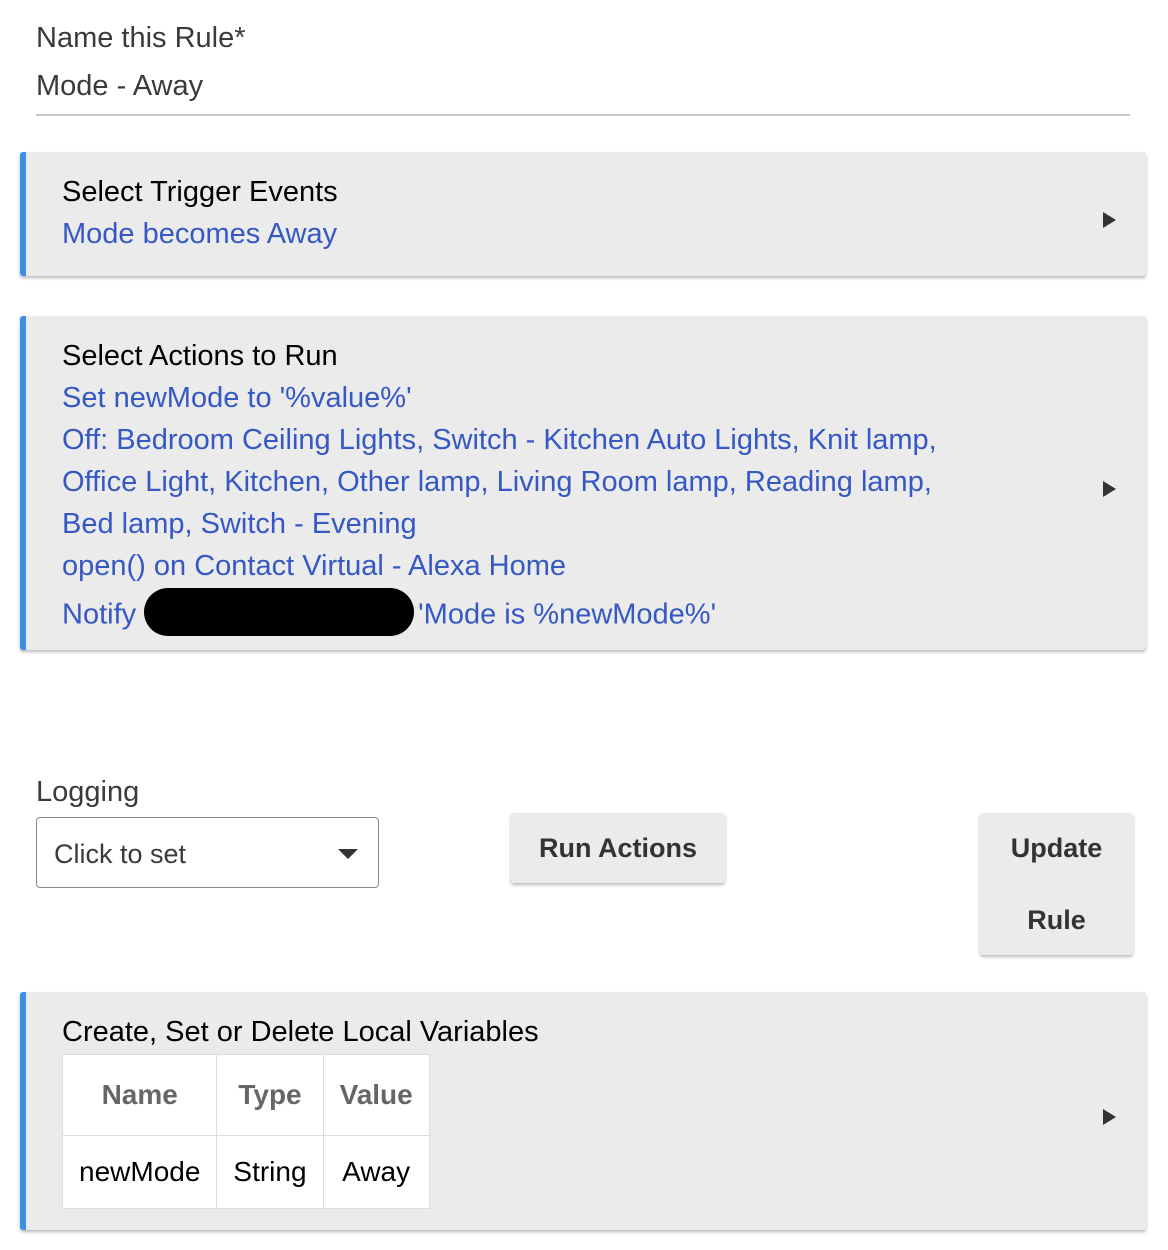  Describe the element at coordinates (1056, 884) in the screenshot. I see `update-rule-button: Update Rule` at that location.